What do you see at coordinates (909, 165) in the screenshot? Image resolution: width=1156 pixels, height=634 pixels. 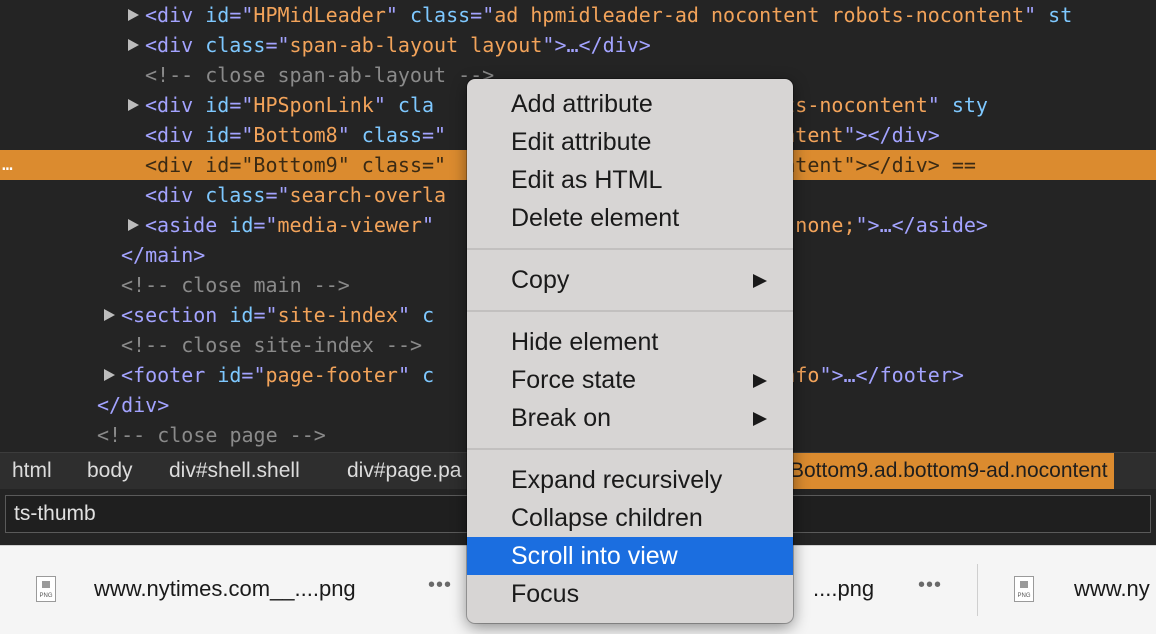 I see `markup-token: "></div> ==` at bounding box center [909, 165].